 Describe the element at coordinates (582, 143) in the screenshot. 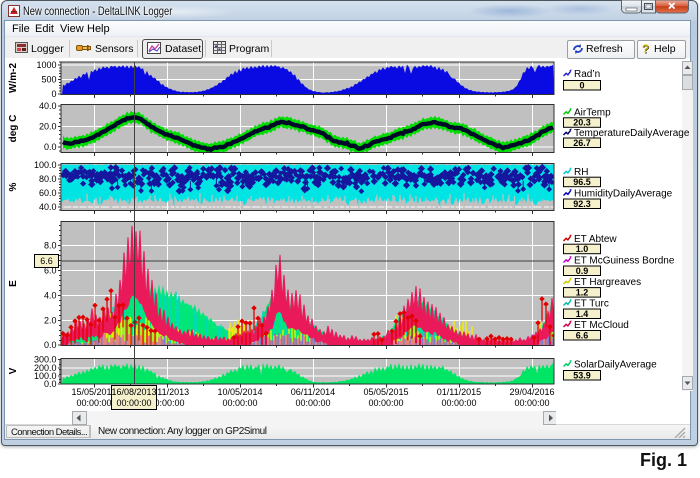

I see `svg-text: 26.7` at that location.